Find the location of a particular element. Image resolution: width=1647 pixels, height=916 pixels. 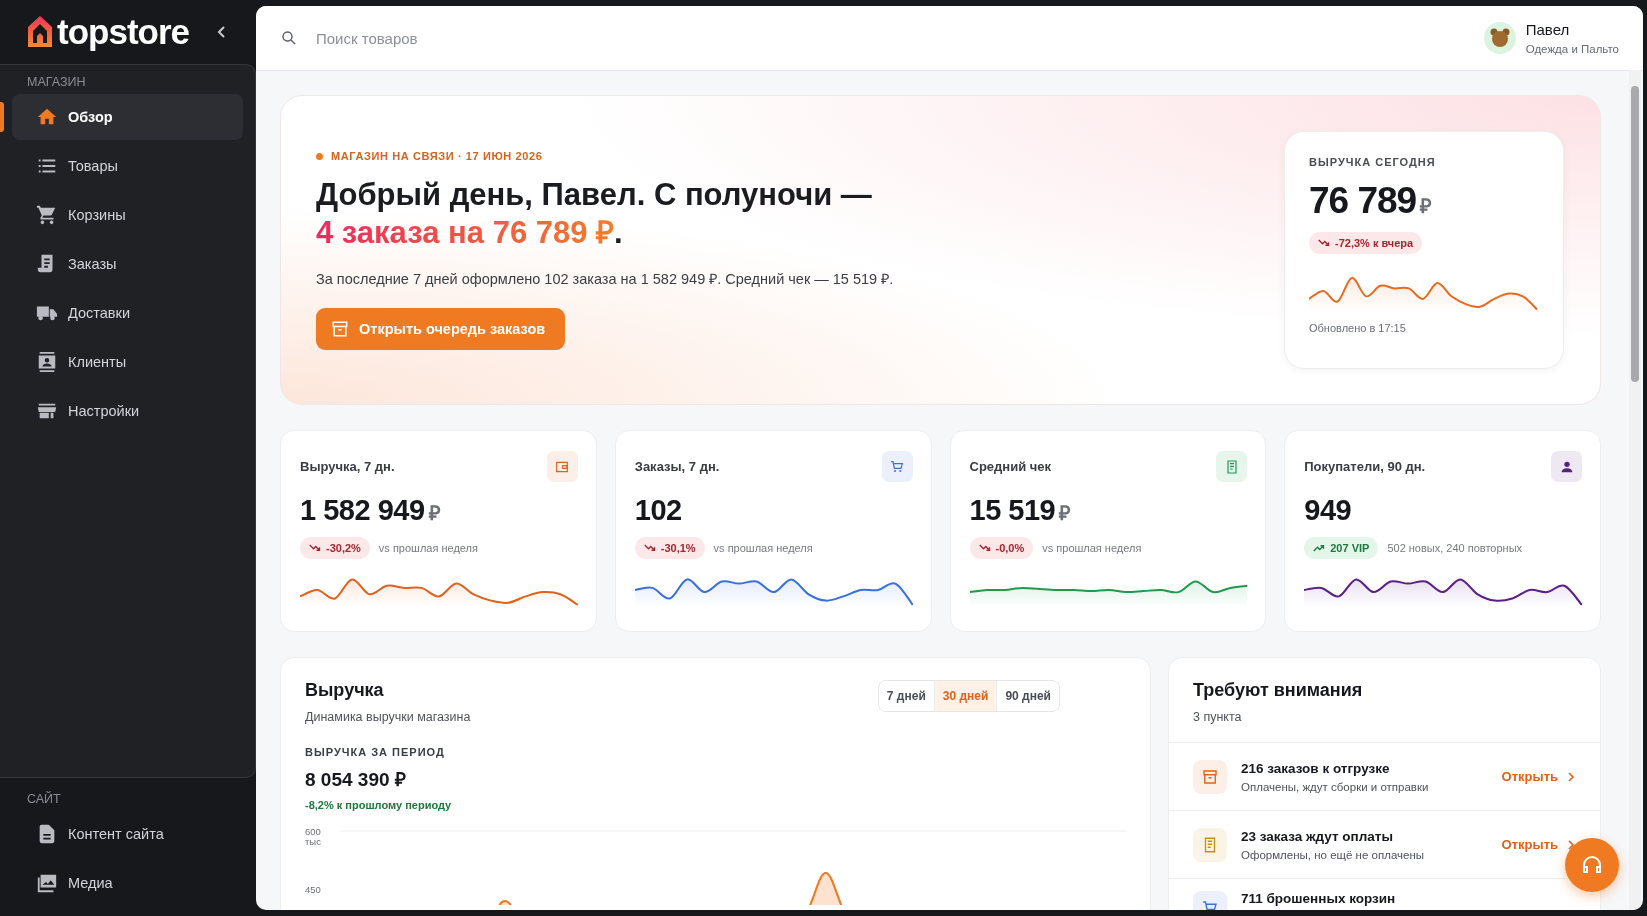

card-title: Выручка is located at coordinates (345, 690).